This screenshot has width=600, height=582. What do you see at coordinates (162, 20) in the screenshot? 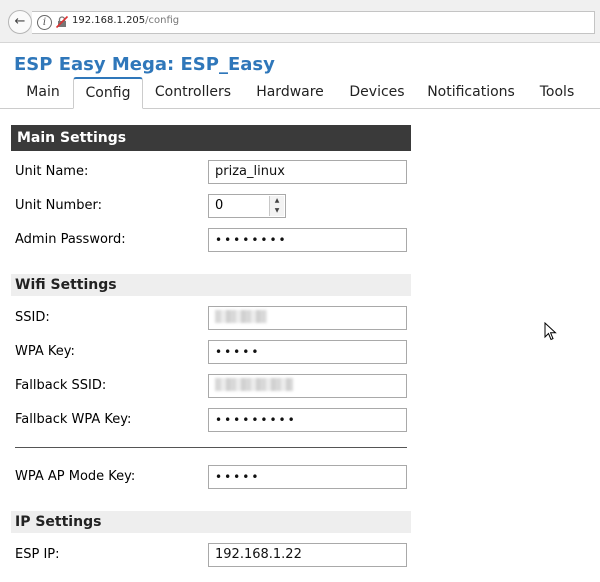
I see `url-path: /config` at bounding box center [162, 20].